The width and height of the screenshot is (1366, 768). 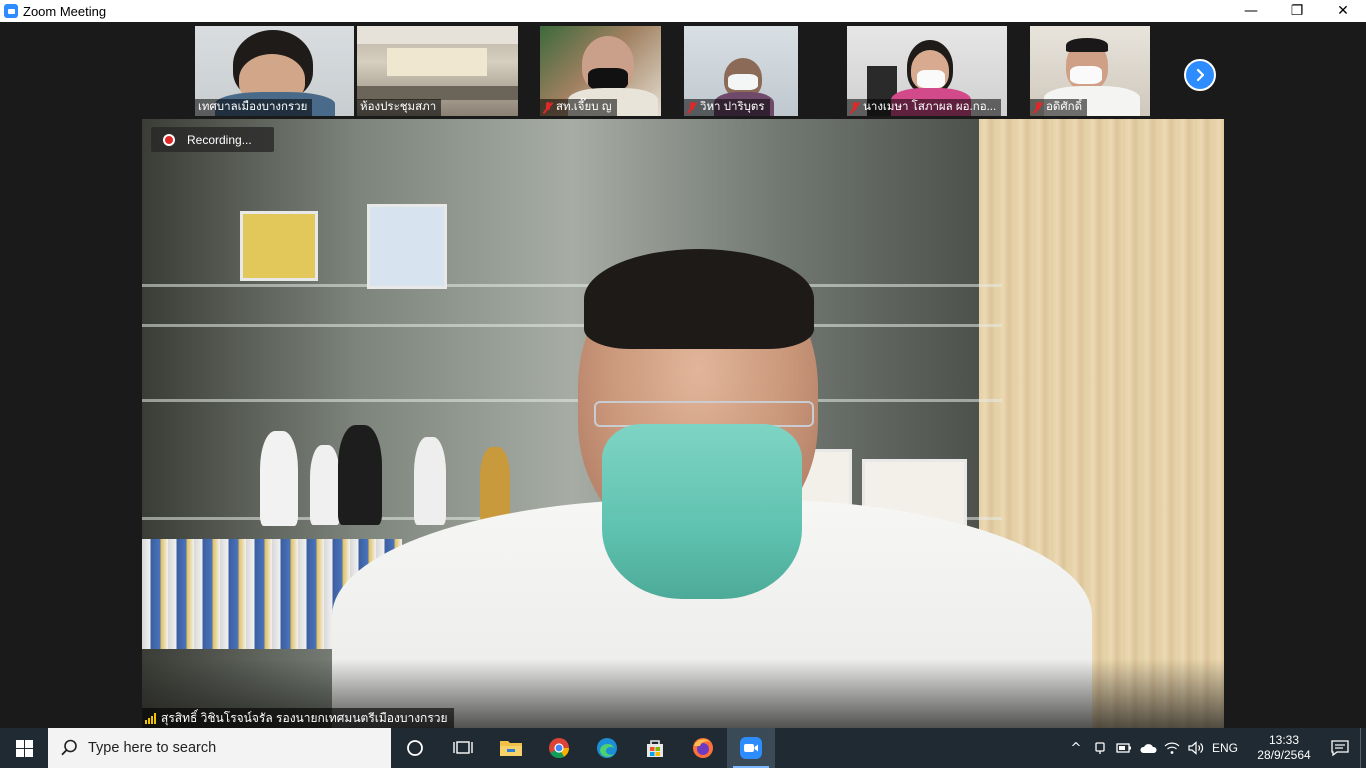 What do you see at coordinates (683, 11) in the screenshot?
I see `title-bar: Zoom Meeting — ❐ ✕` at bounding box center [683, 11].